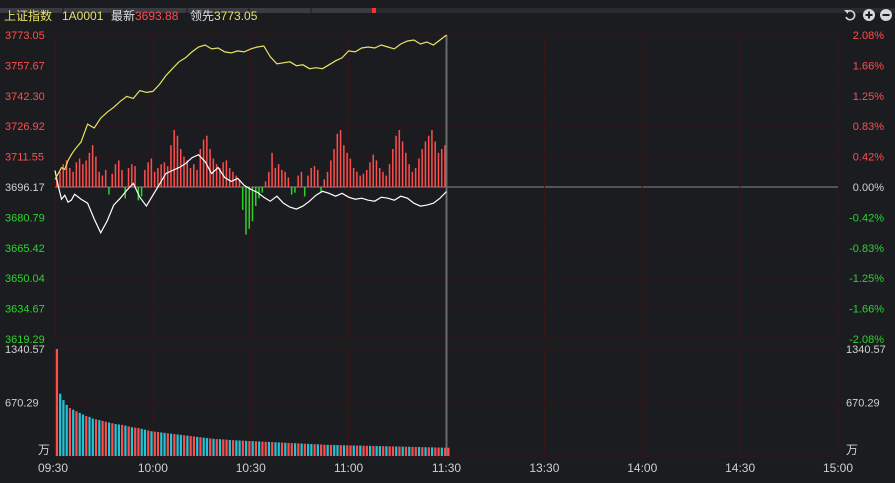  Describe the element at coordinates (25, 66) in the screenshot. I see `price-tick-label: 3757.67` at that location.